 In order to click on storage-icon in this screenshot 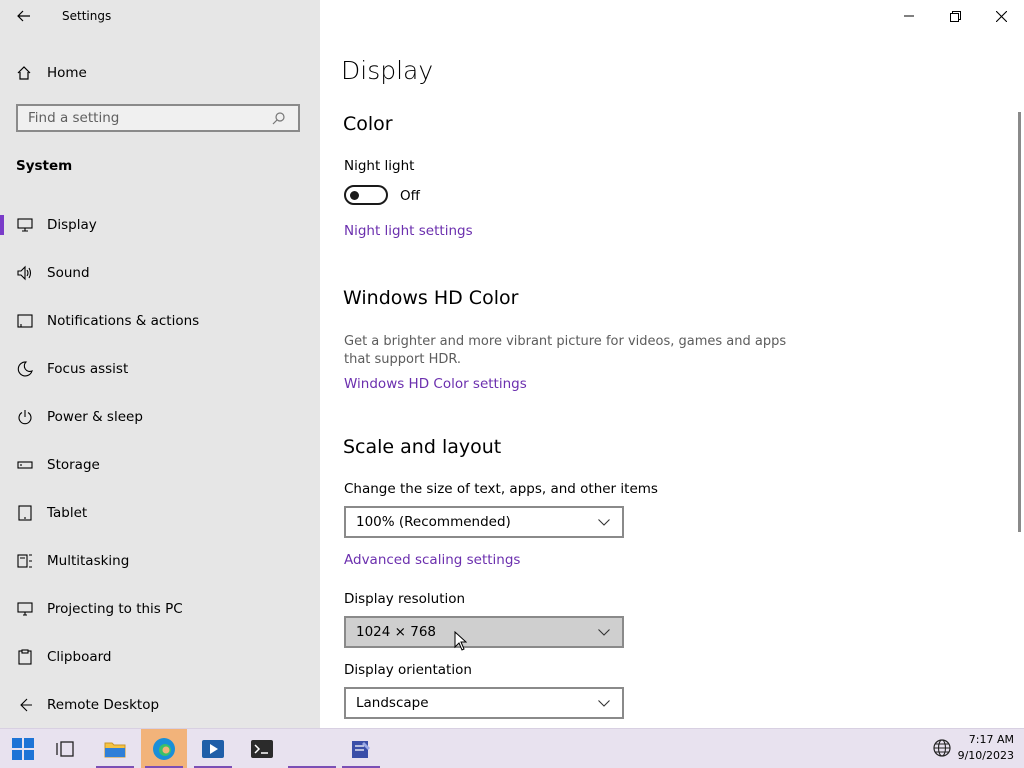, I will do `click(25, 465)`.